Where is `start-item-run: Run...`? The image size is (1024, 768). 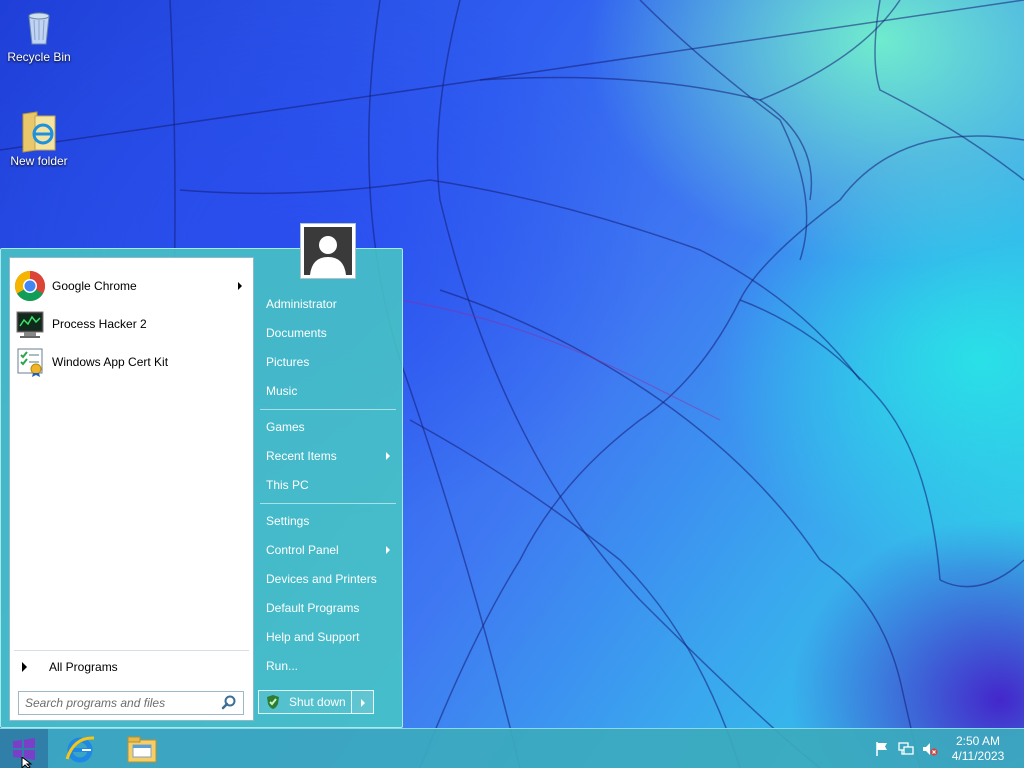 start-item-run: Run... is located at coordinates (331, 666).